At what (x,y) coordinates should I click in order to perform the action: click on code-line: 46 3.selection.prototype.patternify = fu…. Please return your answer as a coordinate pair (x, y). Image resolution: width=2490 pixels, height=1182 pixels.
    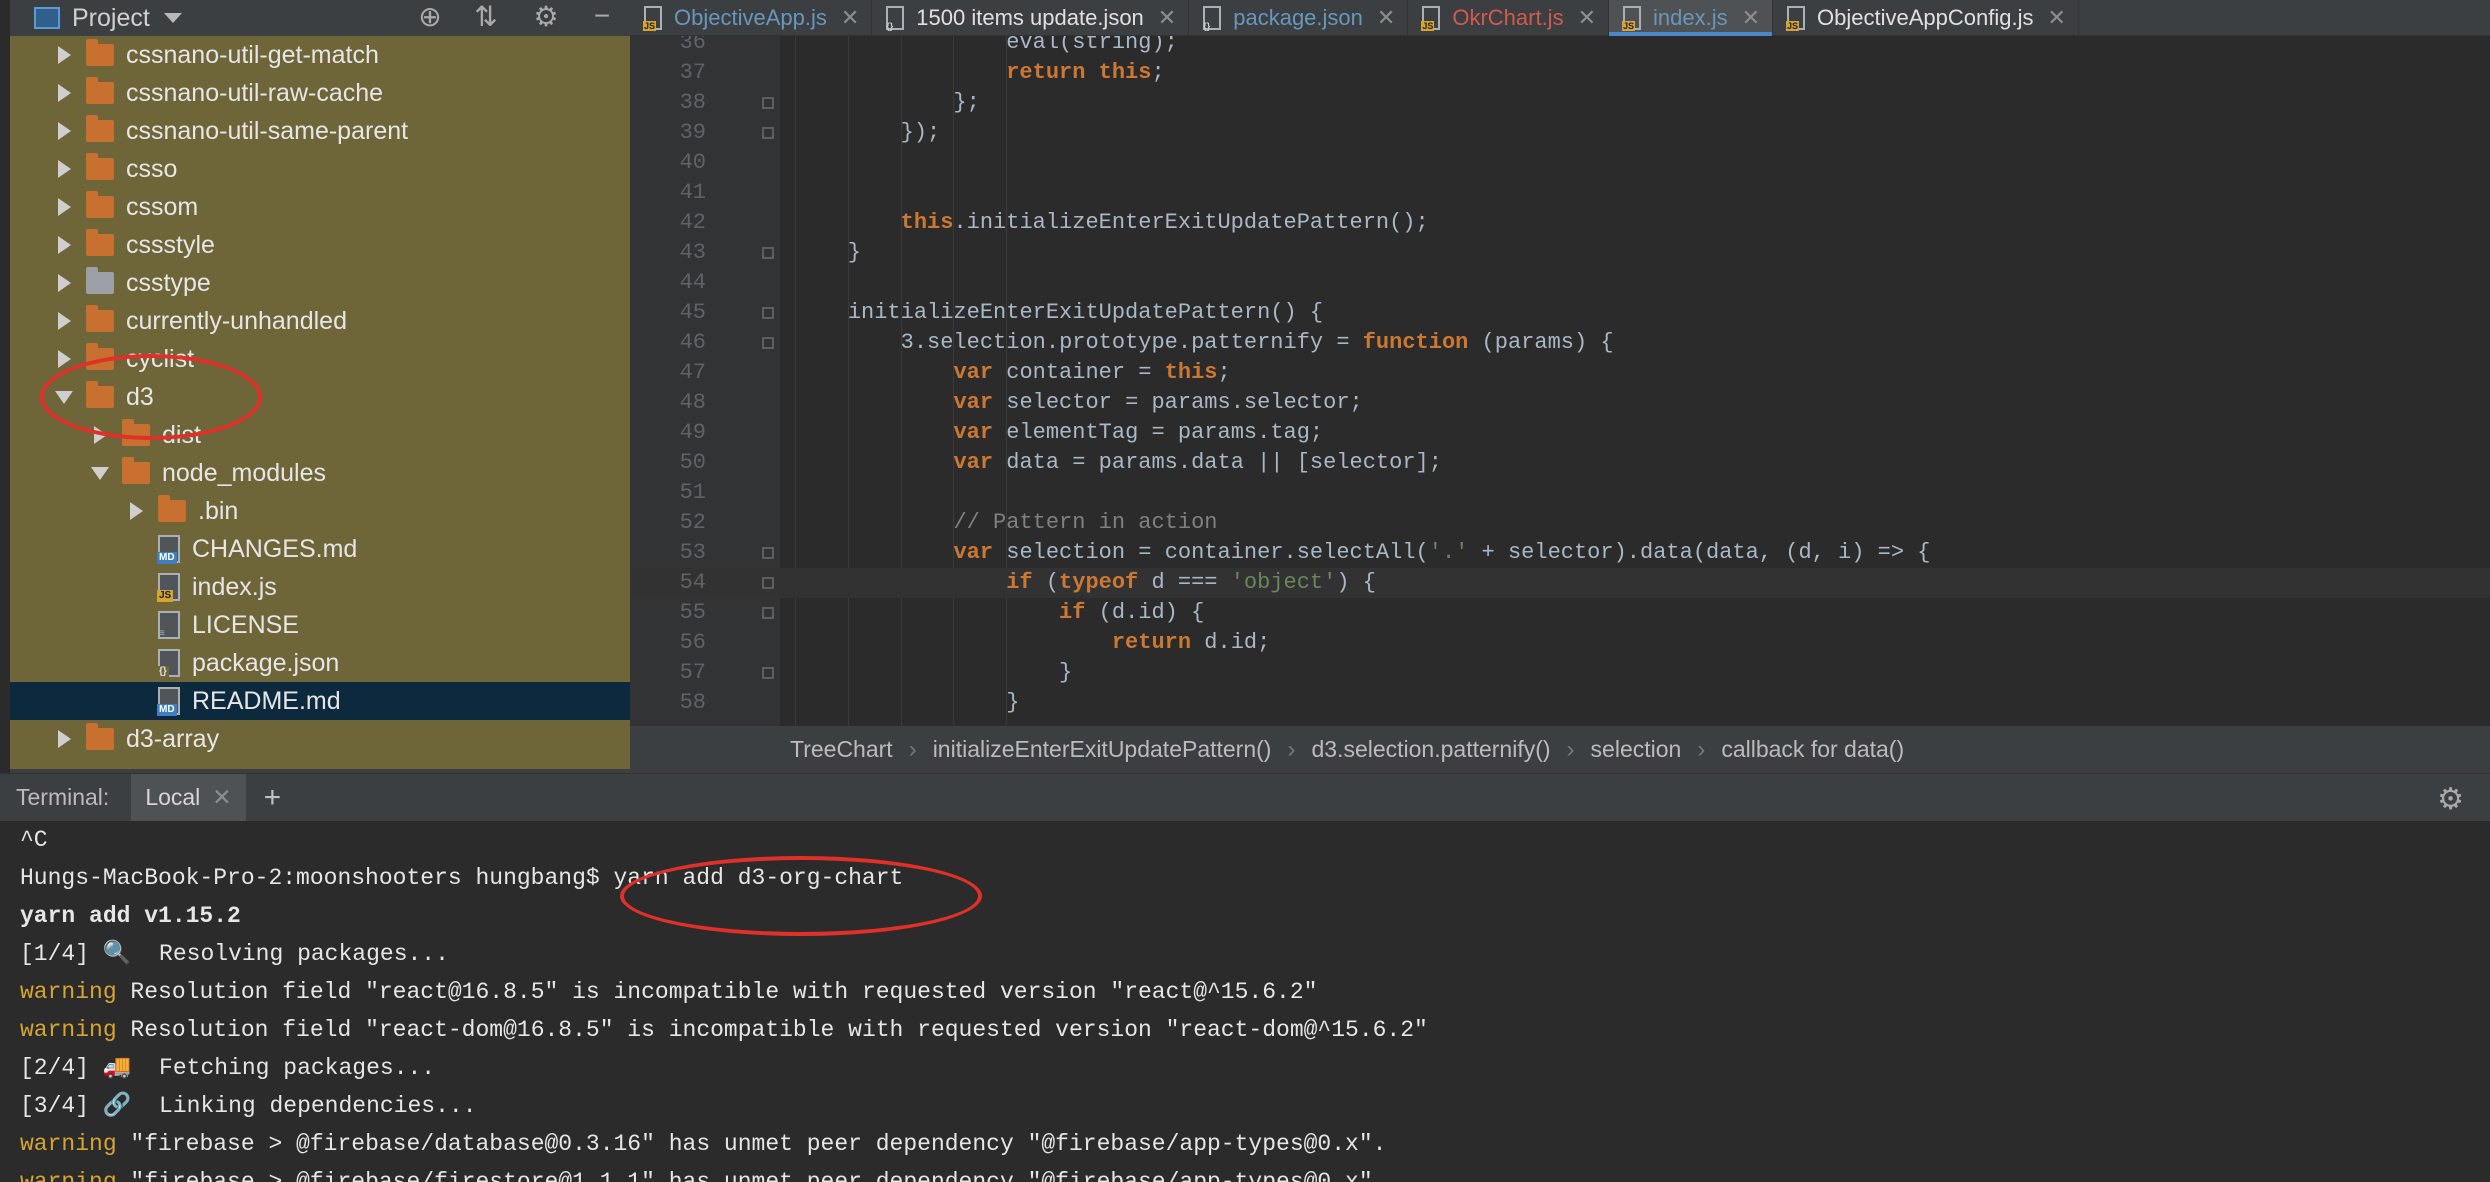
    Looking at the image, I should click on (1560, 343).